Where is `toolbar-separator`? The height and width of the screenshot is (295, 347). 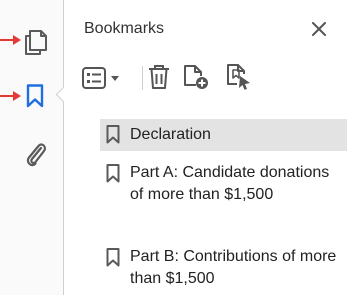 toolbar-separator is located at coordinates (142, 78).